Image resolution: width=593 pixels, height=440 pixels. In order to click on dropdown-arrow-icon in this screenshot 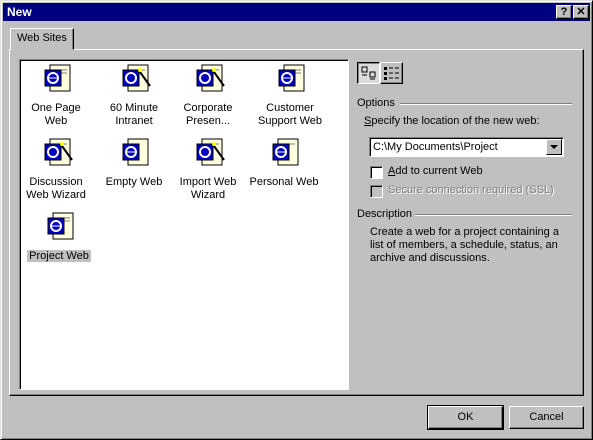, I will do `click(554, 147)`.